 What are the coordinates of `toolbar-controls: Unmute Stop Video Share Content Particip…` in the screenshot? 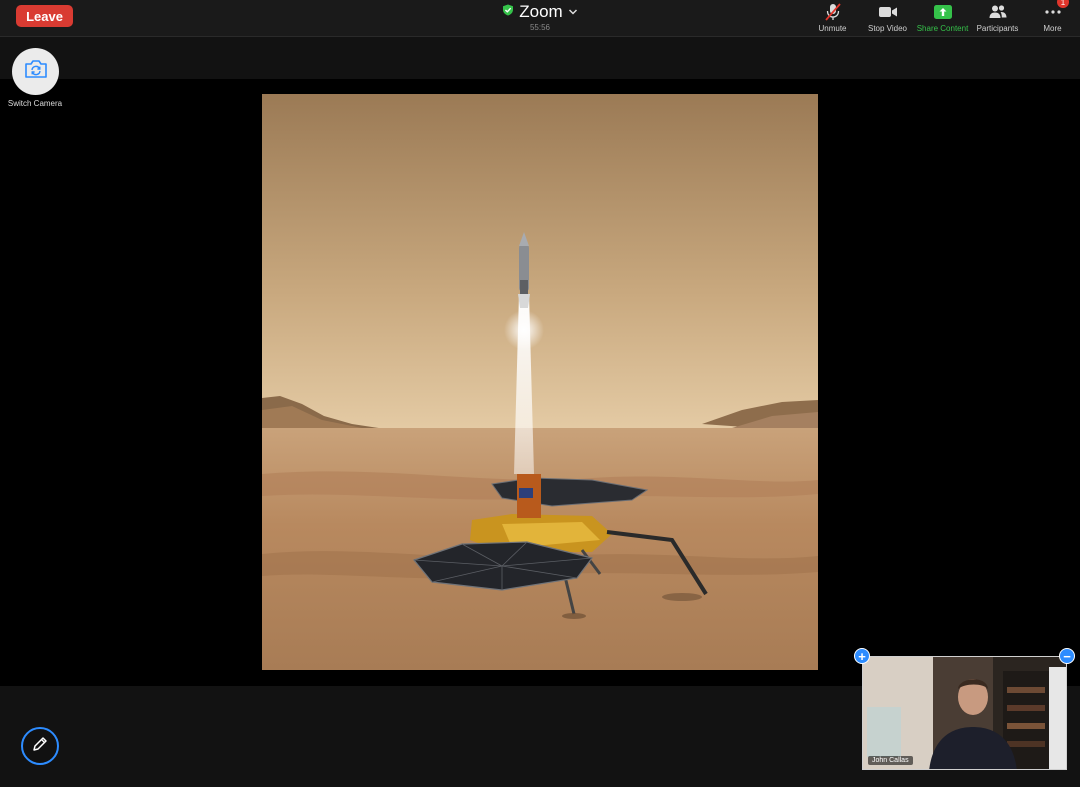 It's located at (942, 18).